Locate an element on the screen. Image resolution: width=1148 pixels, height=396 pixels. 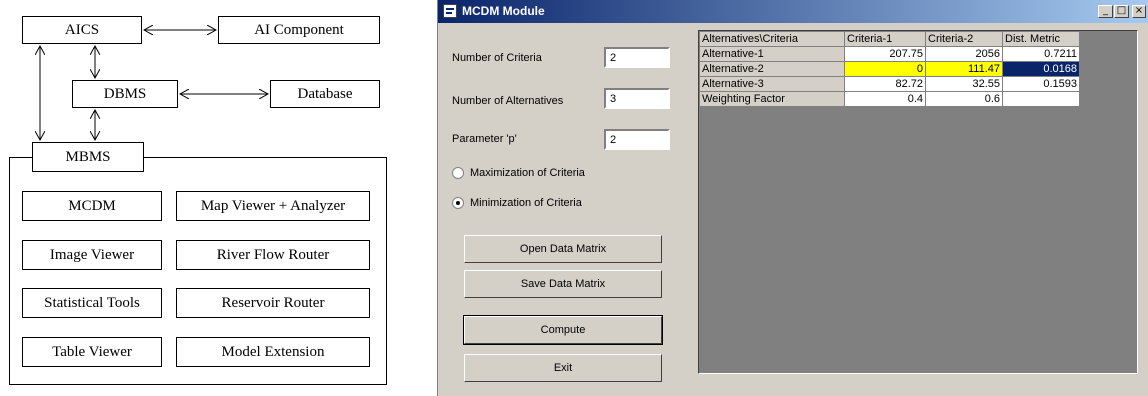
close-button: × is located at coordinates (1139, 11).